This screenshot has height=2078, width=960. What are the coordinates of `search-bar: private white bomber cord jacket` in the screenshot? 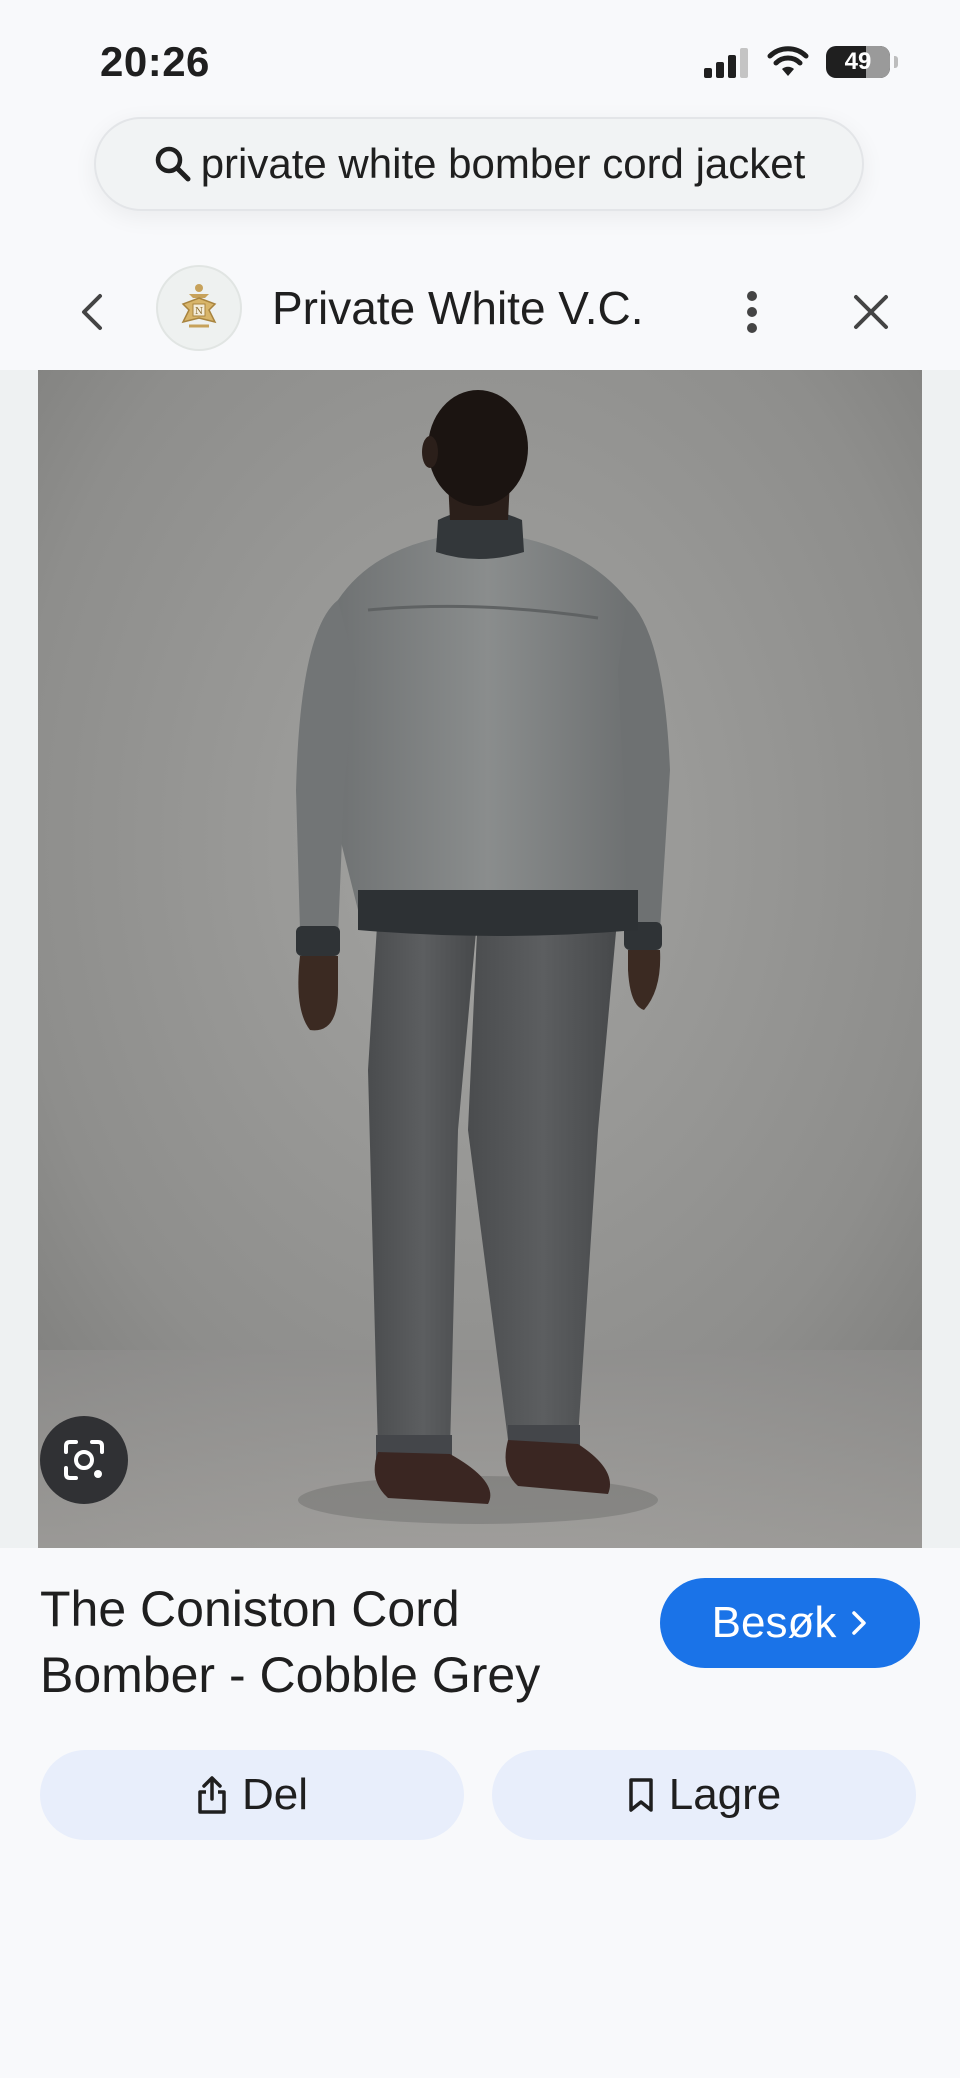 It's located at (479, 164).